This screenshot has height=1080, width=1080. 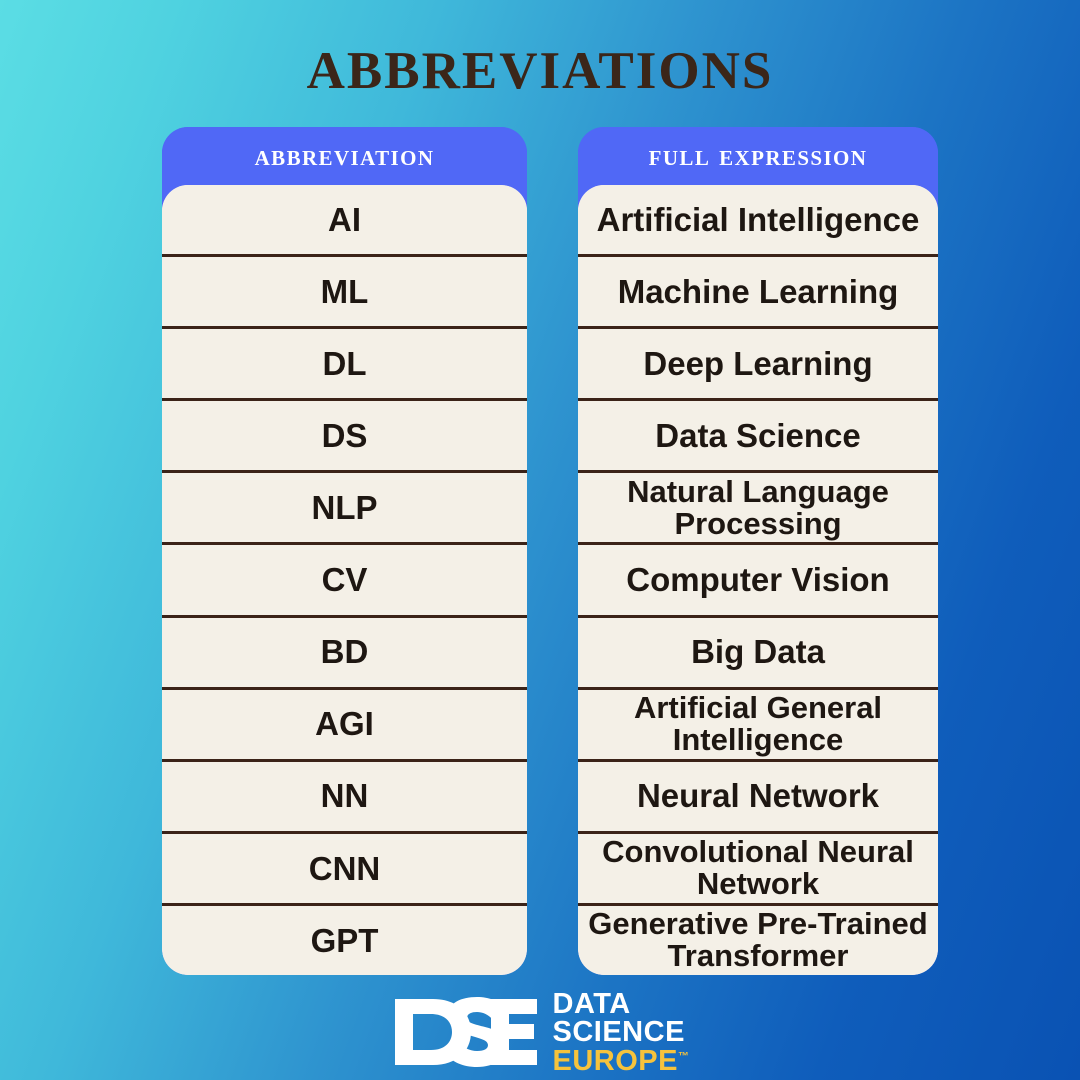 I want to click on table-row: DS, so click(x=344, y=437).